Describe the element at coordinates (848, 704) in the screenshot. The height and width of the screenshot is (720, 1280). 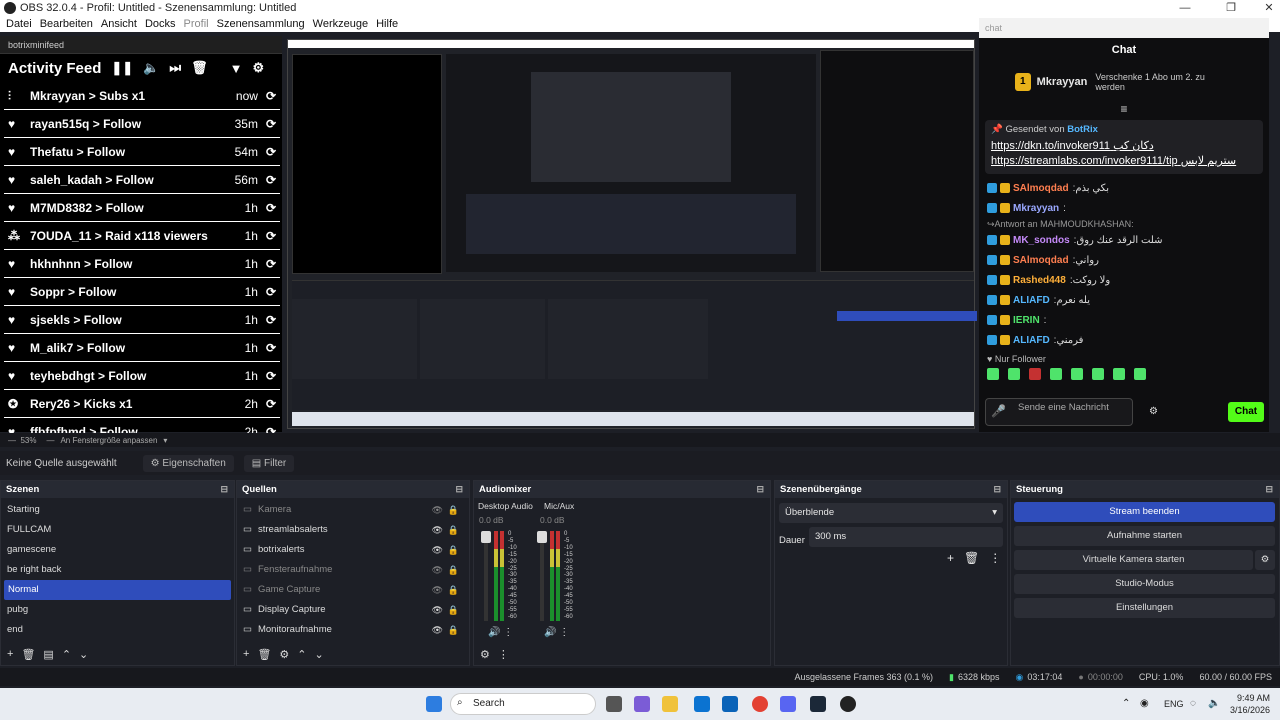
I see `obs-taskbar-icon` at that location.